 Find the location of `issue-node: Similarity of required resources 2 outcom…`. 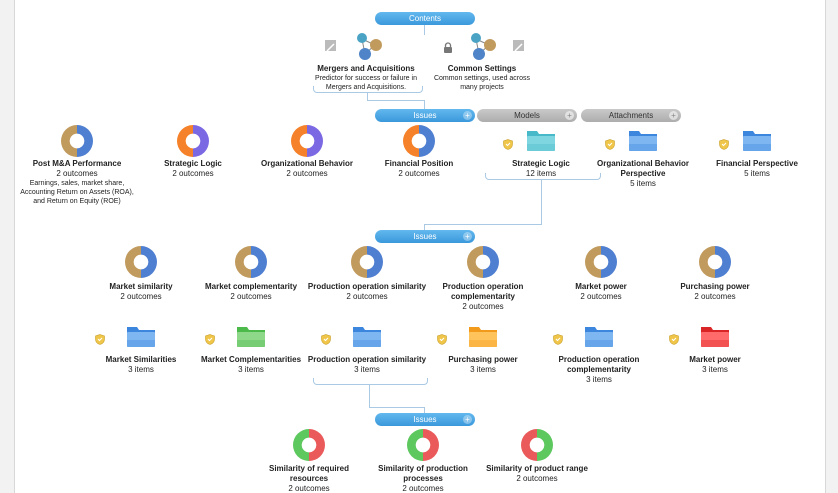

issue-node: Similarity of required resources 2 outcom… is located at coordinates (309, 478).